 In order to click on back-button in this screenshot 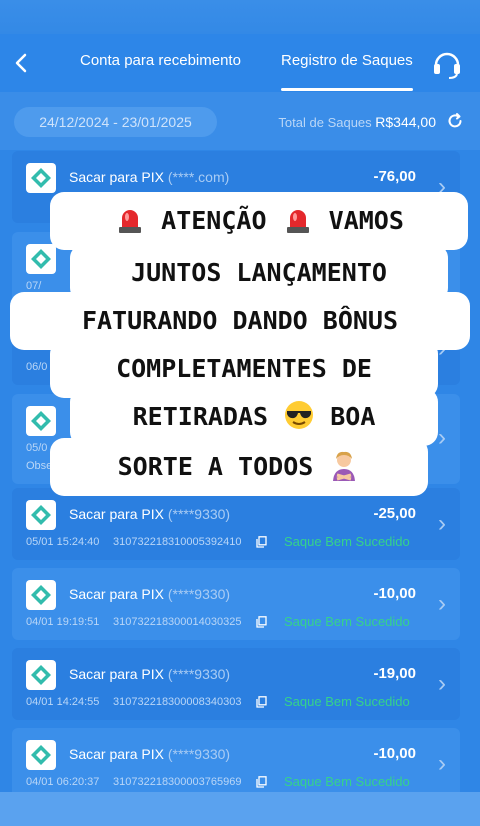, I will do `click(22, 63)`.